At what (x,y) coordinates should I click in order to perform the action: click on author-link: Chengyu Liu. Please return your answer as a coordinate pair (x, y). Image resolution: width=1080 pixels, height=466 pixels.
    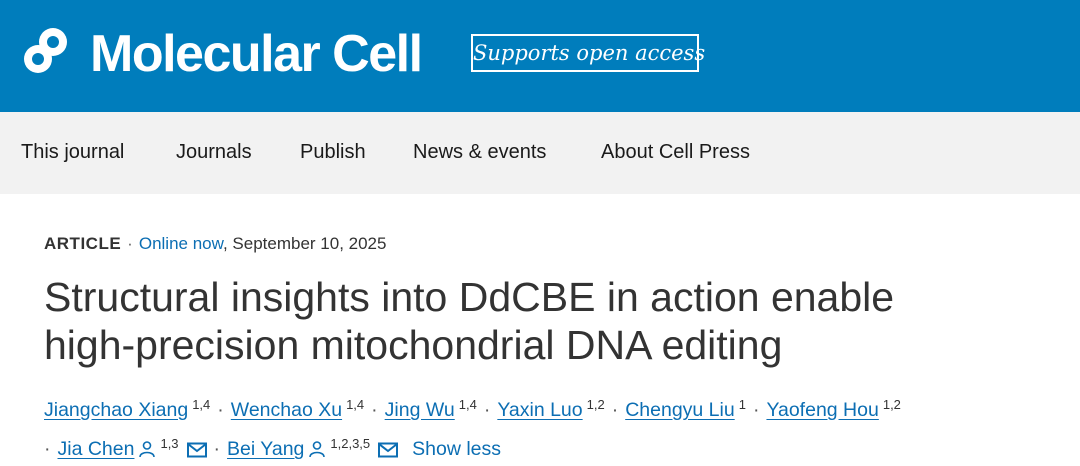
    Looking at the image, I should click on (680, 410).